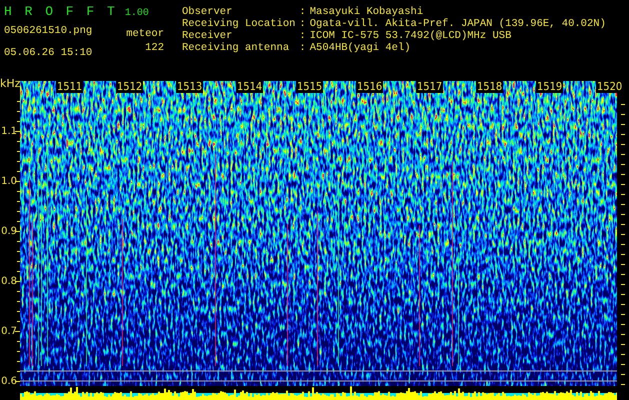 This screenshot has width=629, height=400. I want to click on app-title: H R O F F T, so click(59, 11).